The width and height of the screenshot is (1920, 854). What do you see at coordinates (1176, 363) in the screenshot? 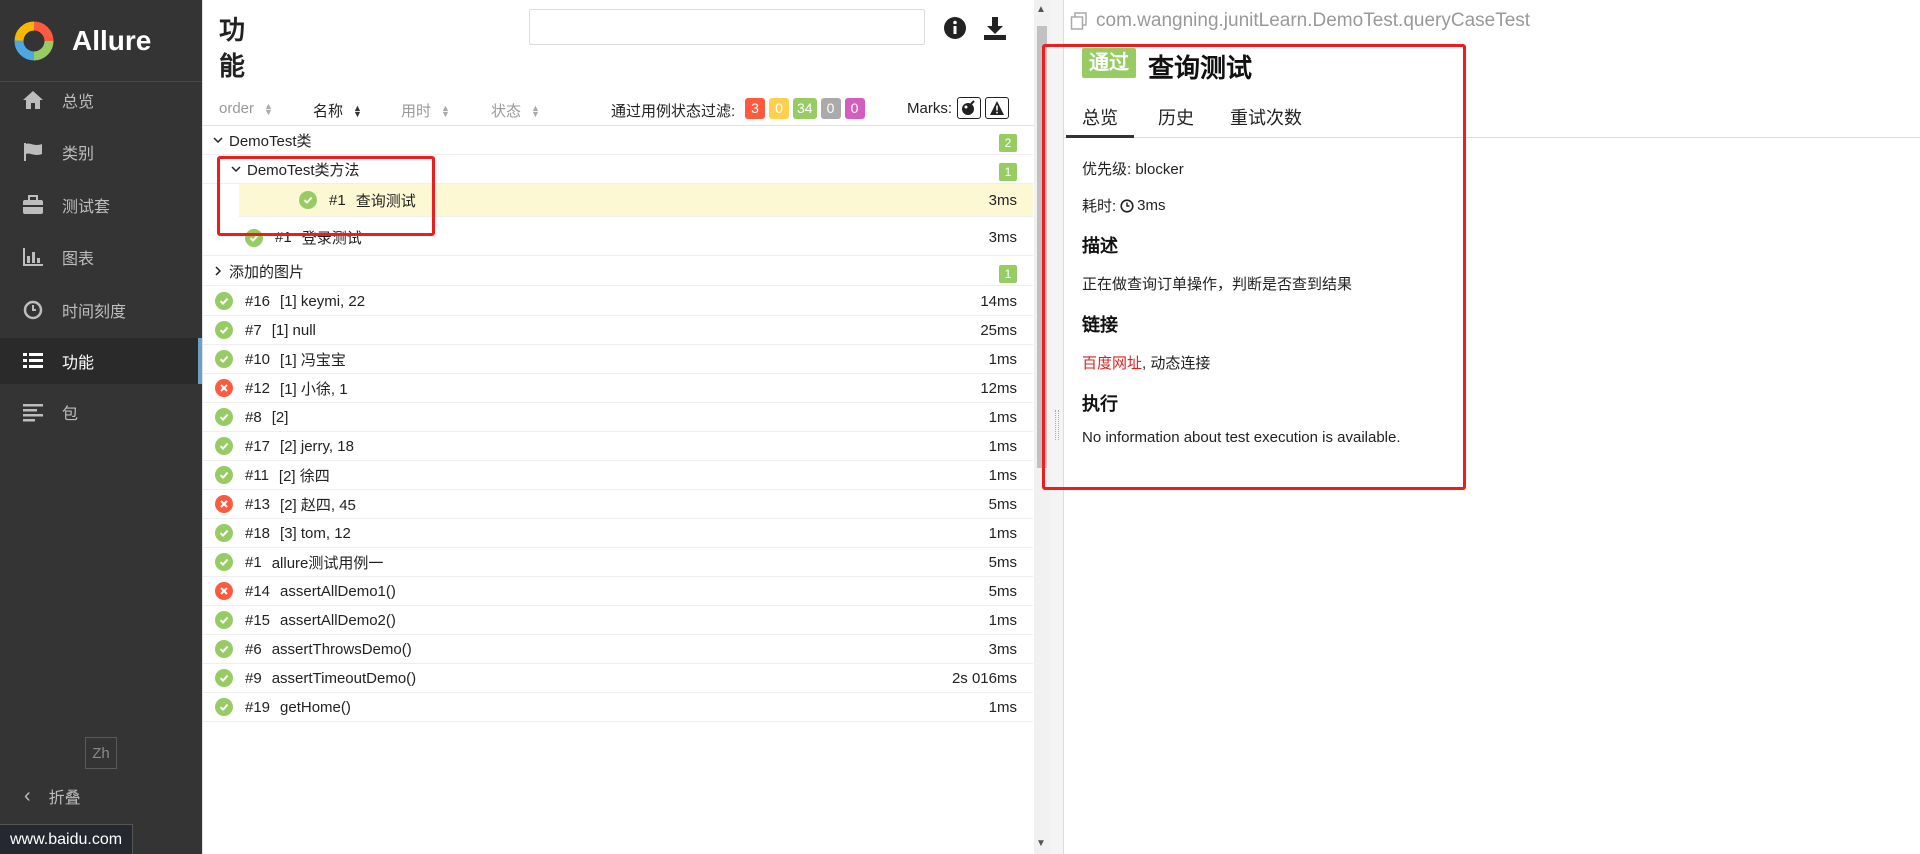
I see `link-suffix: , 动态连接` at bounding box center [1176, 363].